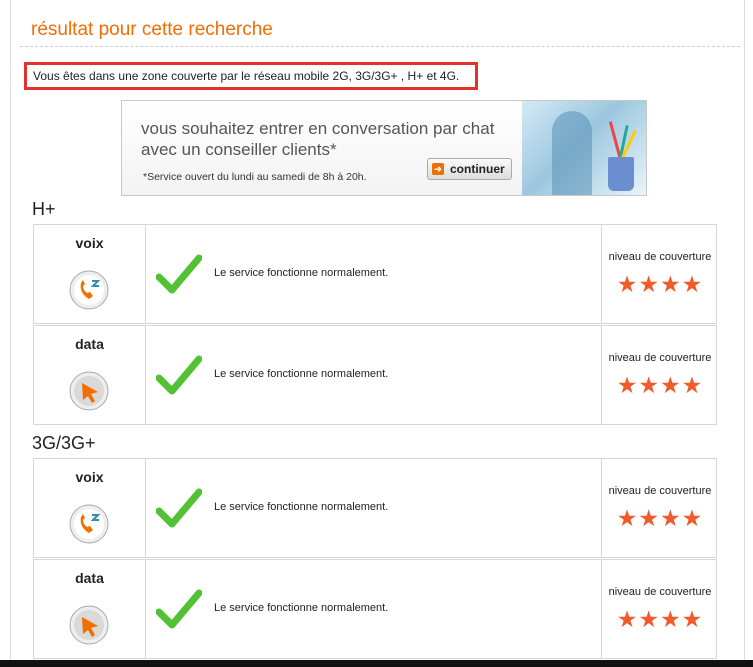  Describe the element at coordinates (380, 46) in the screenshot. I see `title-divider` at that location.